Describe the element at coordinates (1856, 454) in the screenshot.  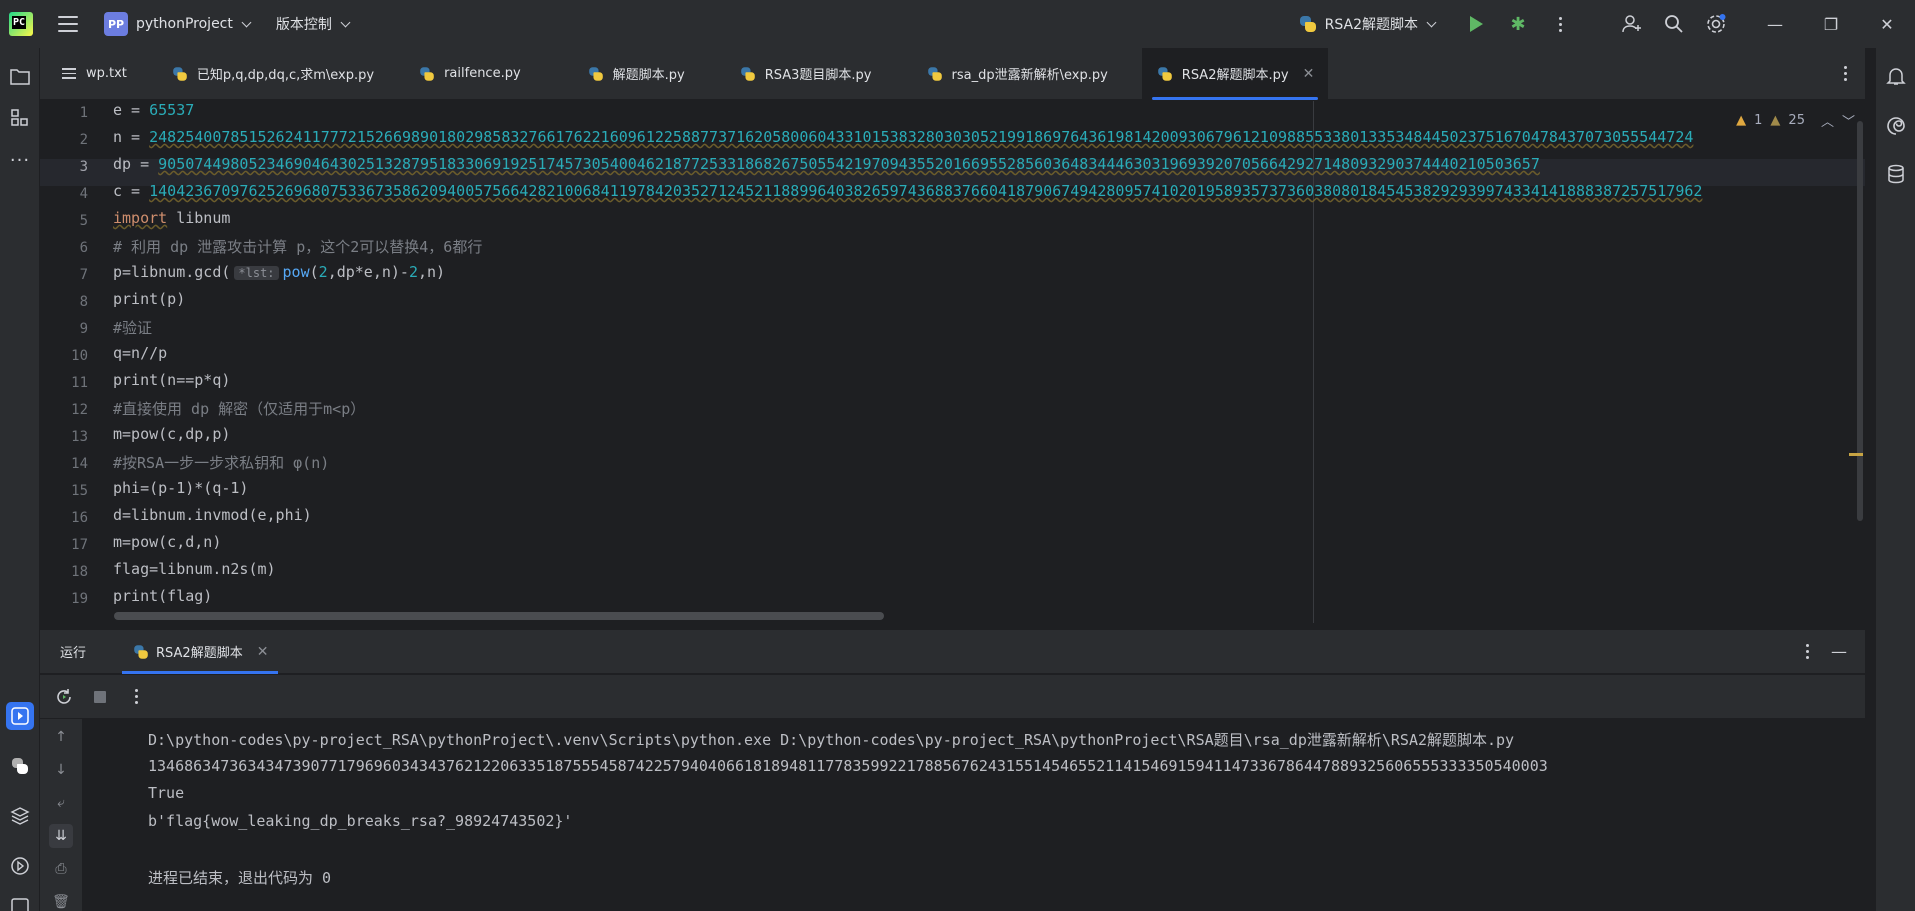
I see `error-stripe-marker` at that location.